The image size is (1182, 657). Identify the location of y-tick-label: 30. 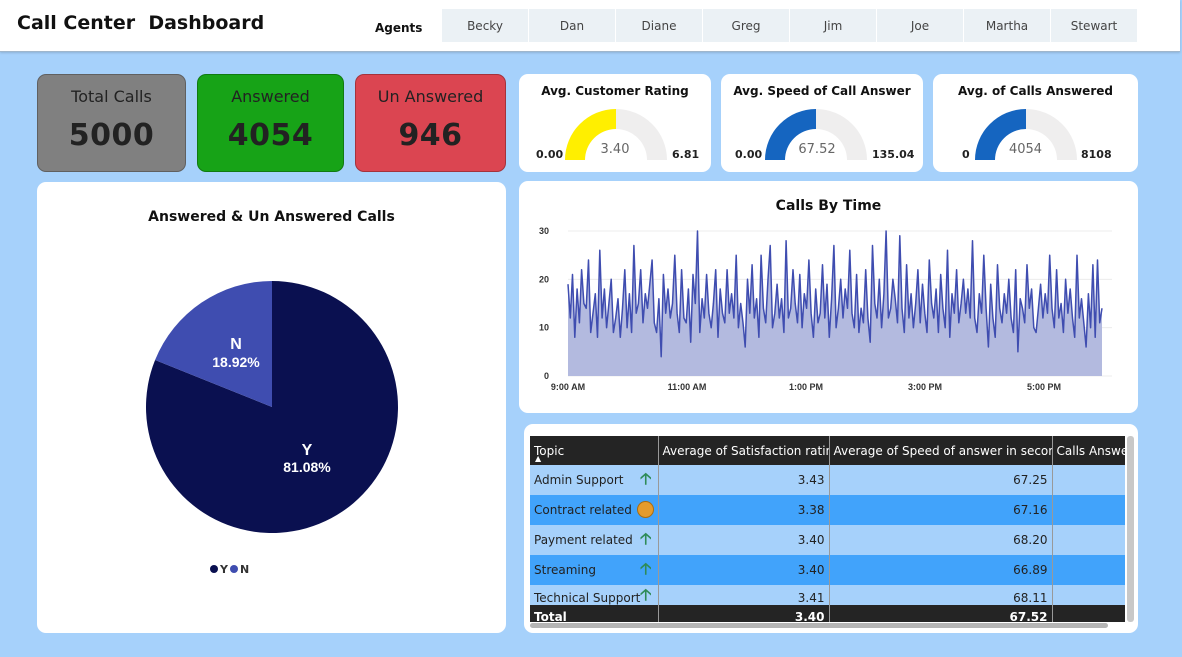
(544, 231).